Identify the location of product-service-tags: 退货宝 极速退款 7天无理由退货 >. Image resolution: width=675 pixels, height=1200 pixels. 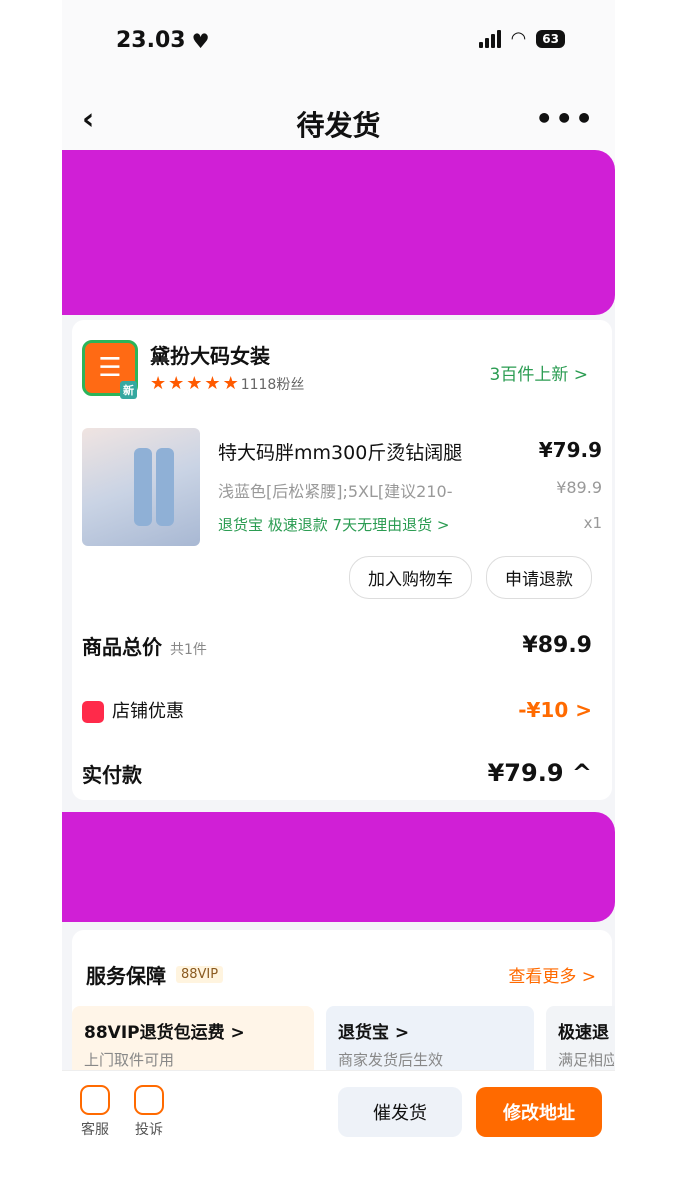
(333, 524).